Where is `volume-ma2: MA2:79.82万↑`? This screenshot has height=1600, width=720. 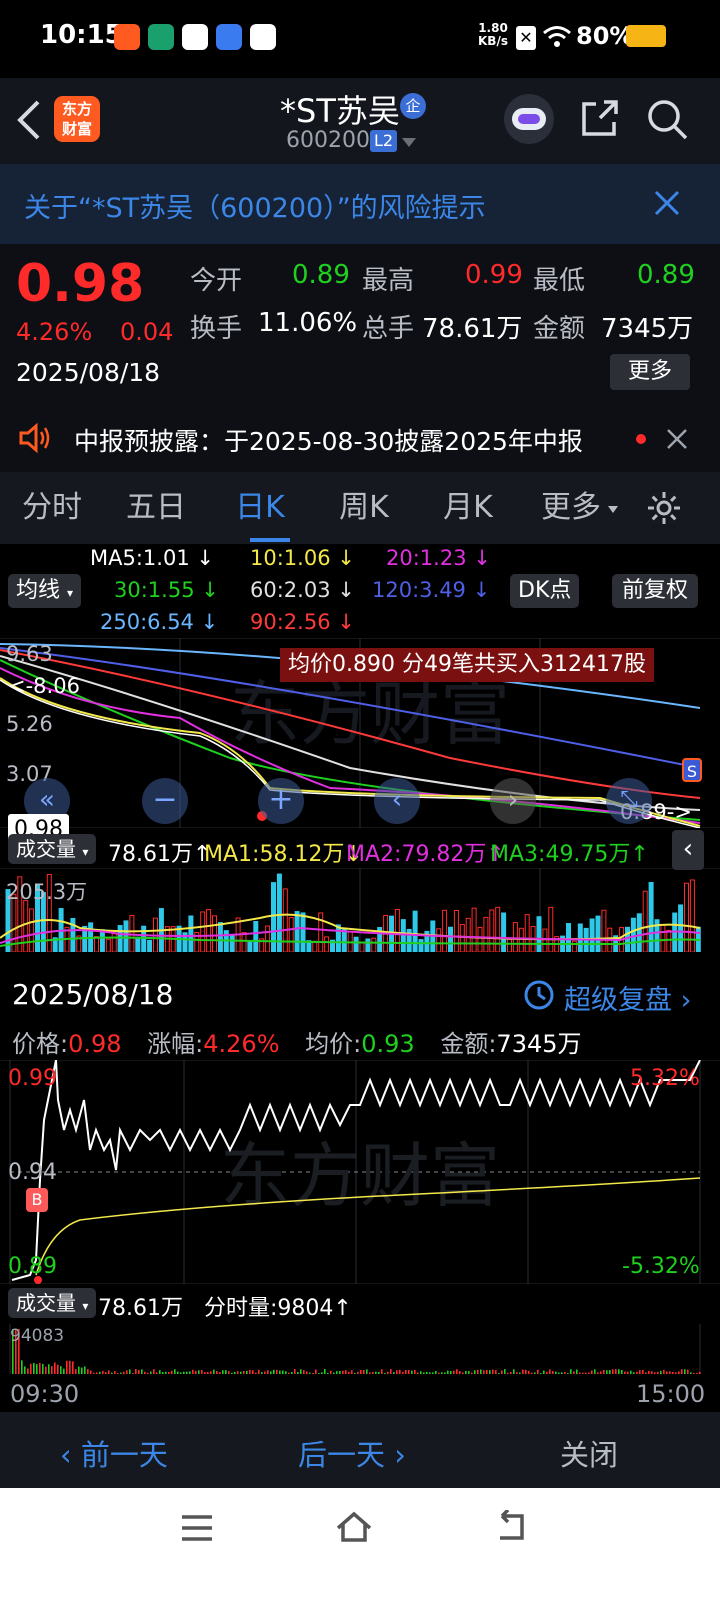
volume-ma2: MA2:79.82万↑ is located at coordinates (425, 854).